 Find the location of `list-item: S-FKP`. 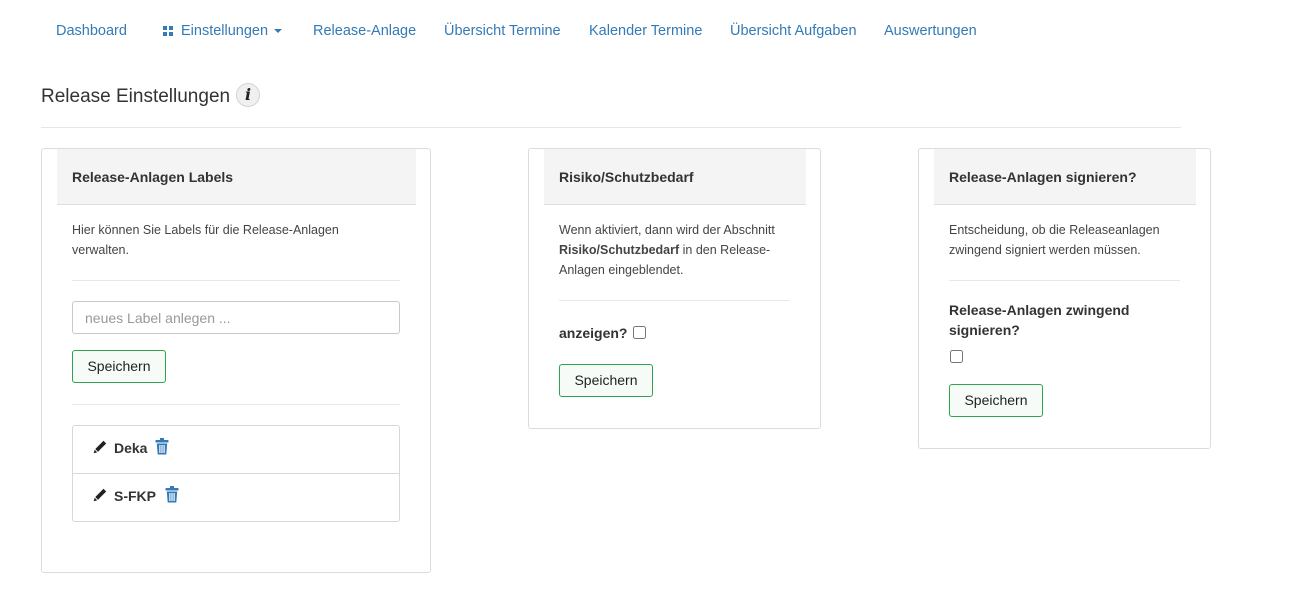

list-item: S-FKP is located at coordinates (236, 496).